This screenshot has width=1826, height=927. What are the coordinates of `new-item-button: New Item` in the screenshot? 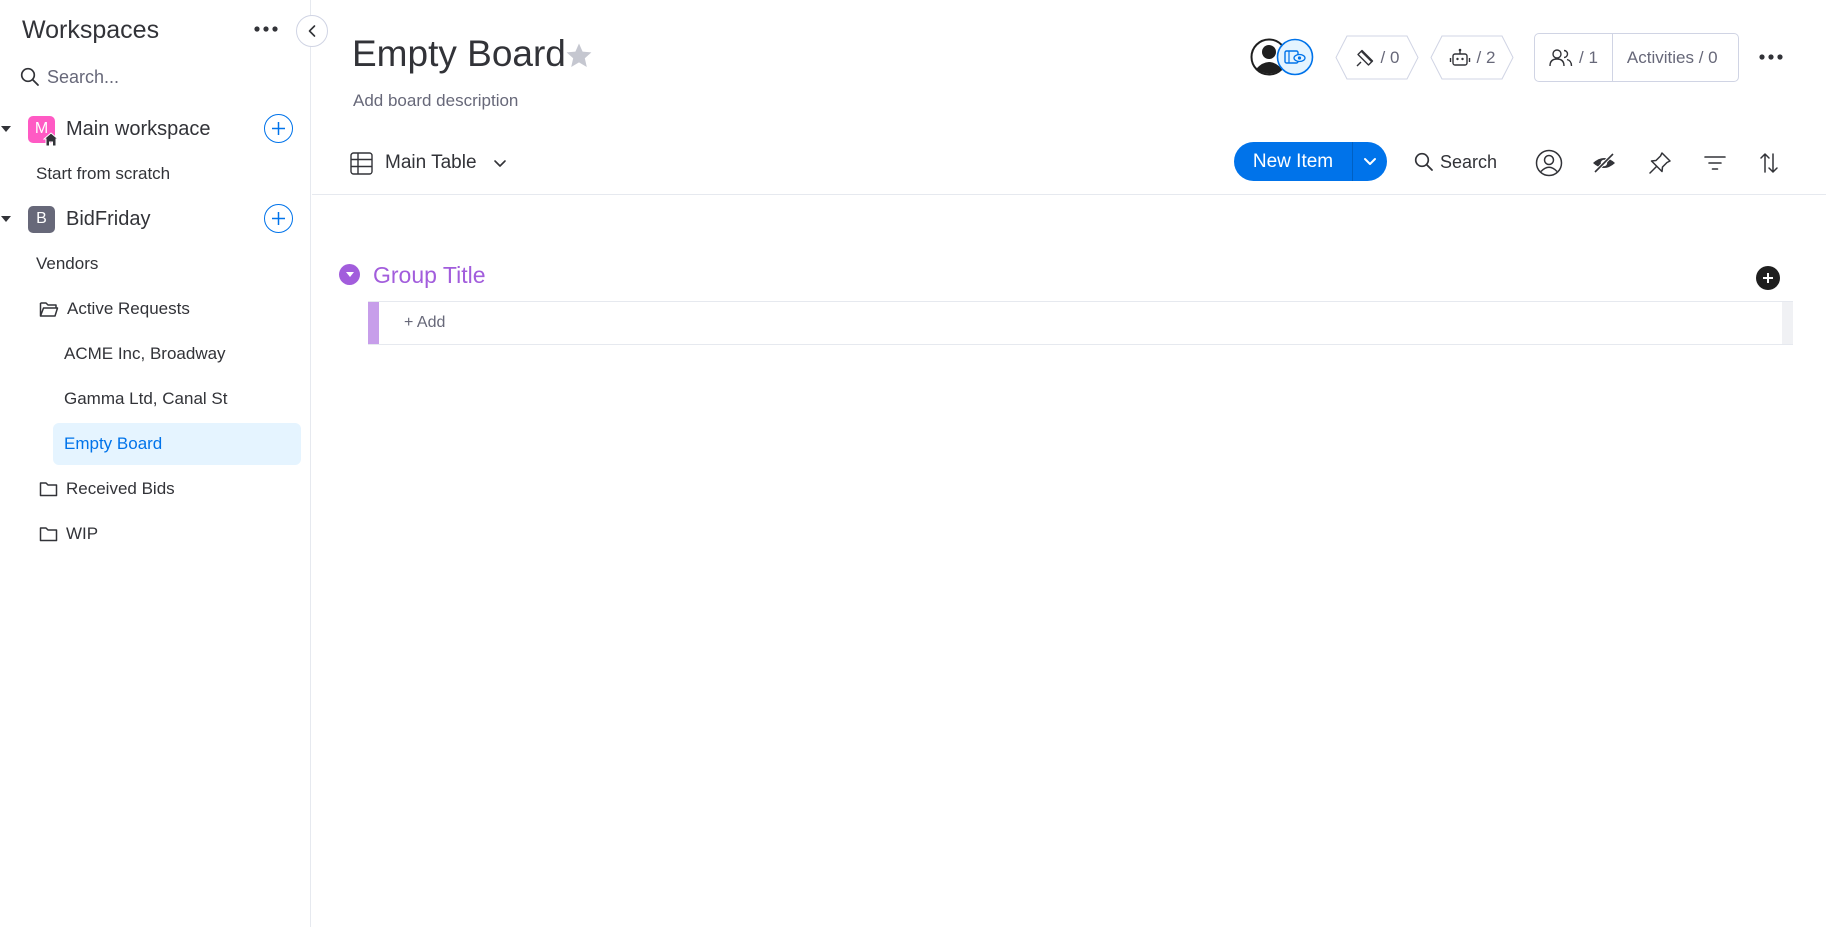 It's located at (1293, 161).